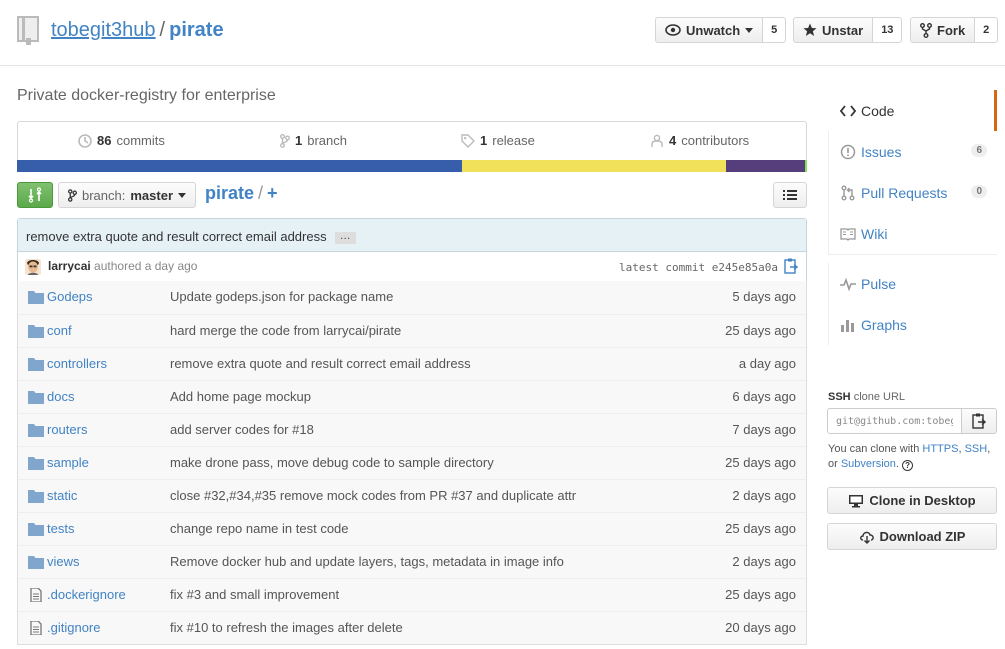 This screenshot has width=1005, height=649. I want to click on unstar-button: Unstar, so click(833, 30).